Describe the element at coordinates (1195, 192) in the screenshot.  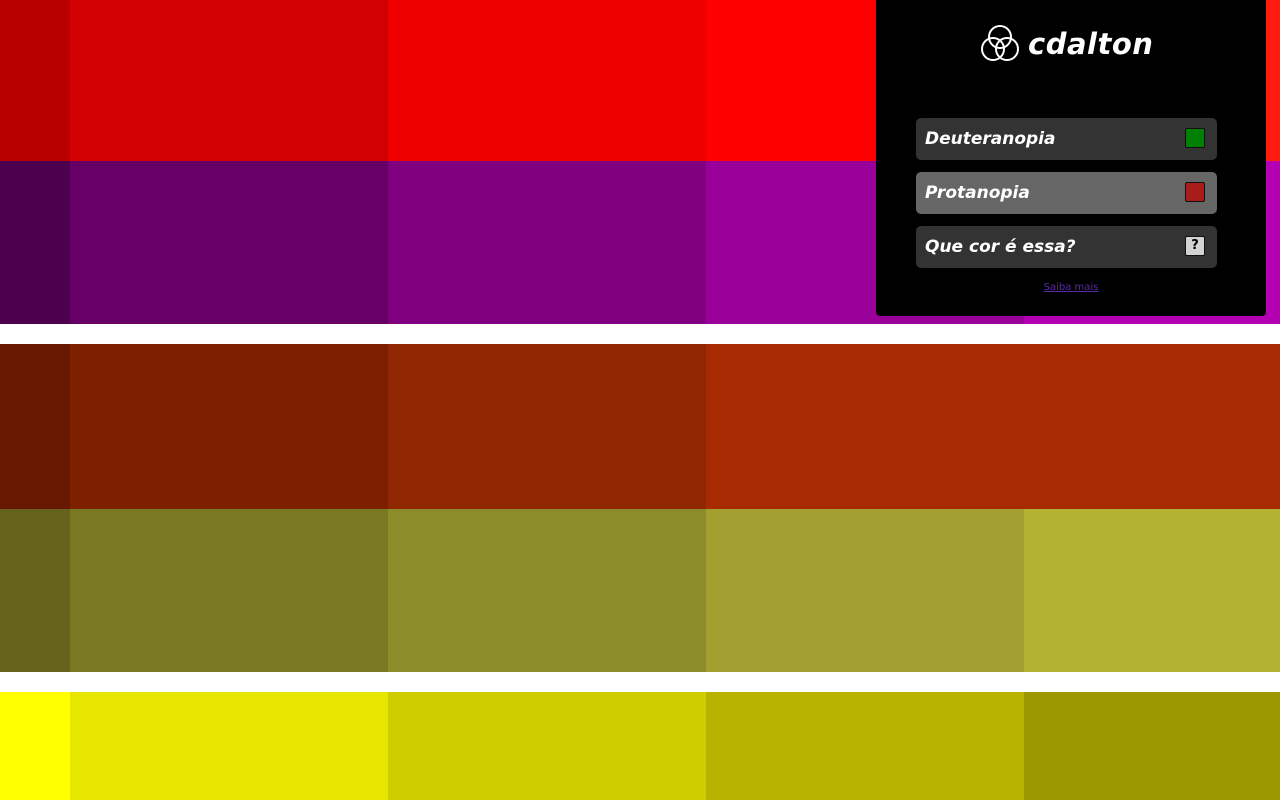
I see `protanopia-swatch` at that location.